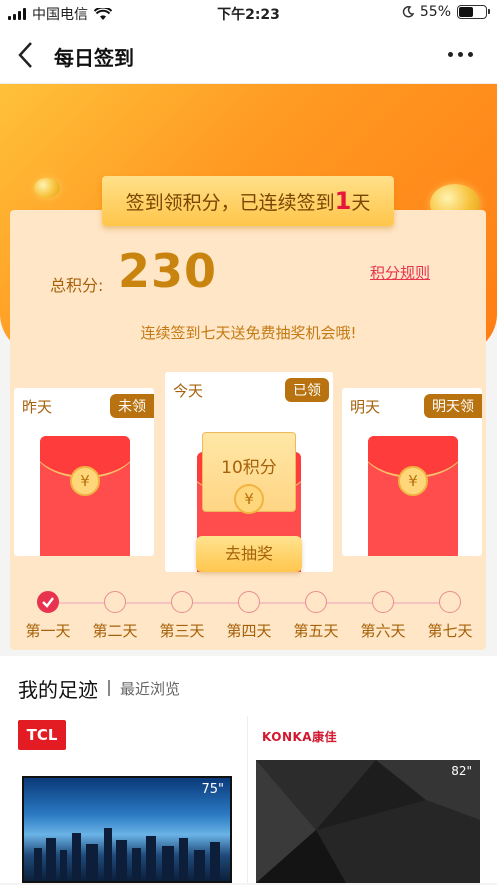 This screenshot has width=497, height=885. Describe the element at coordinates (307, 390) in the screenshot. I see `status-badge: 已领` at that location.